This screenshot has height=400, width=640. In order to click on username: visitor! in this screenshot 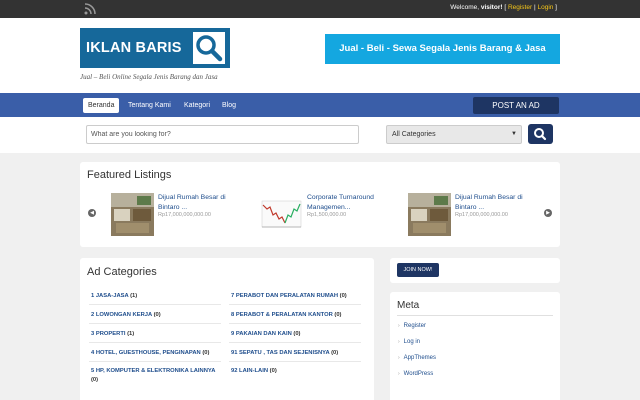, I will do `click(491, 7)`.